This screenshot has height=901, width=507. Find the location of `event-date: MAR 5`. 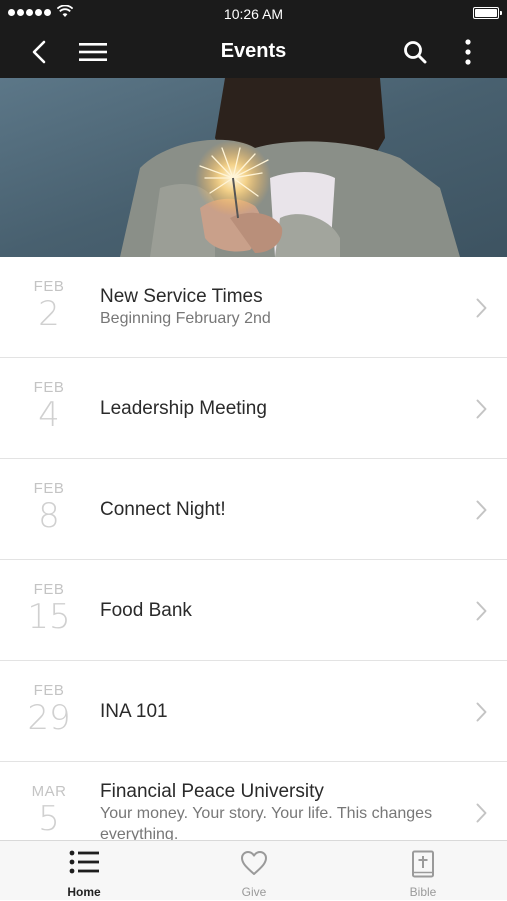

event-date: MAR 5 is located at coordinates (49, 810).